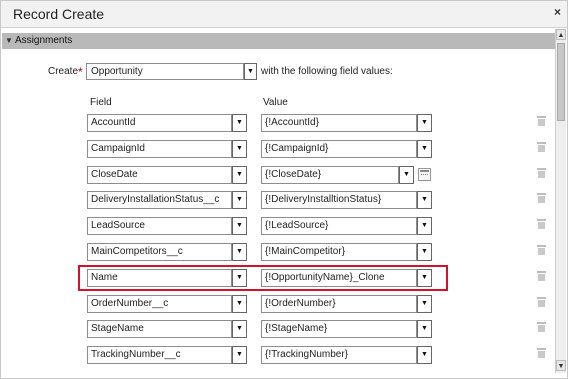 The width and height of the screenshot is (568, 379). What do you see at coordinates (159, 226) in the screenshot?
I see `field-select: LeadSource` at bounding box center [159, 226].